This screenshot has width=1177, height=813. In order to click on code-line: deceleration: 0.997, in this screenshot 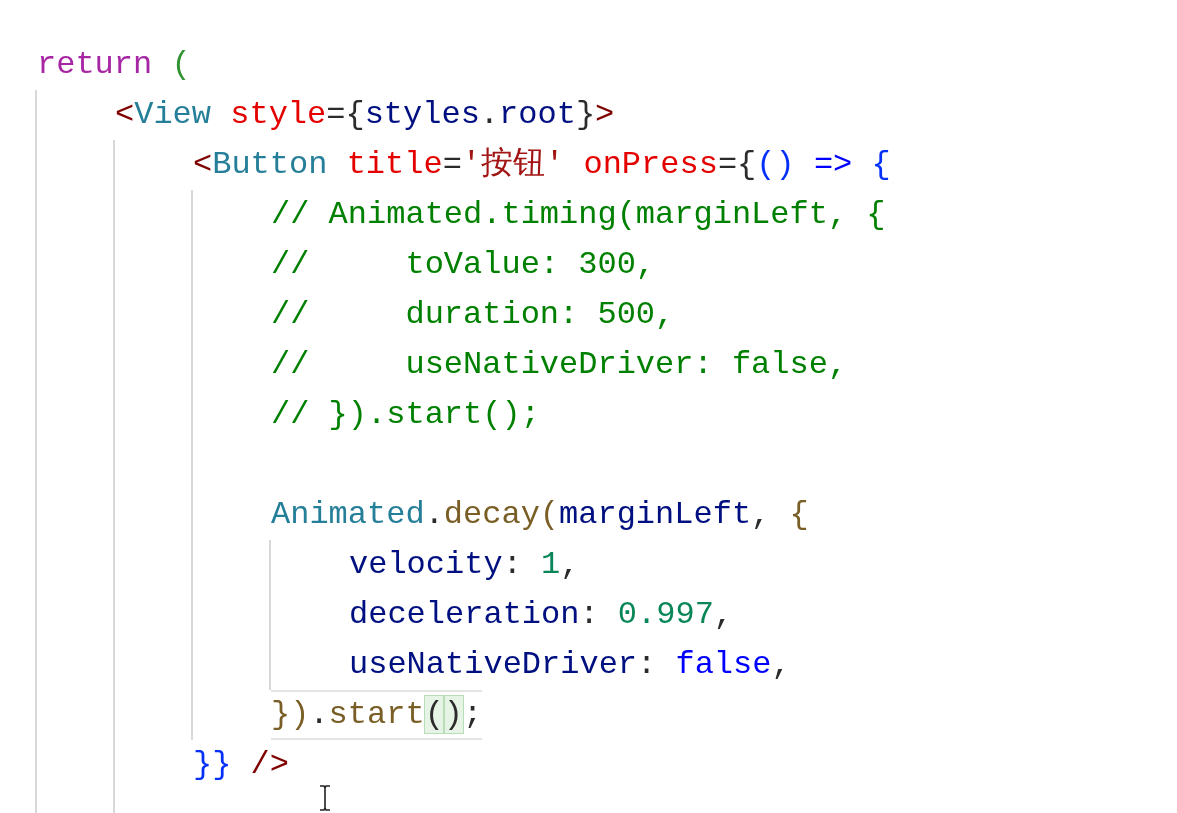, I will do `click(541, 615)`.